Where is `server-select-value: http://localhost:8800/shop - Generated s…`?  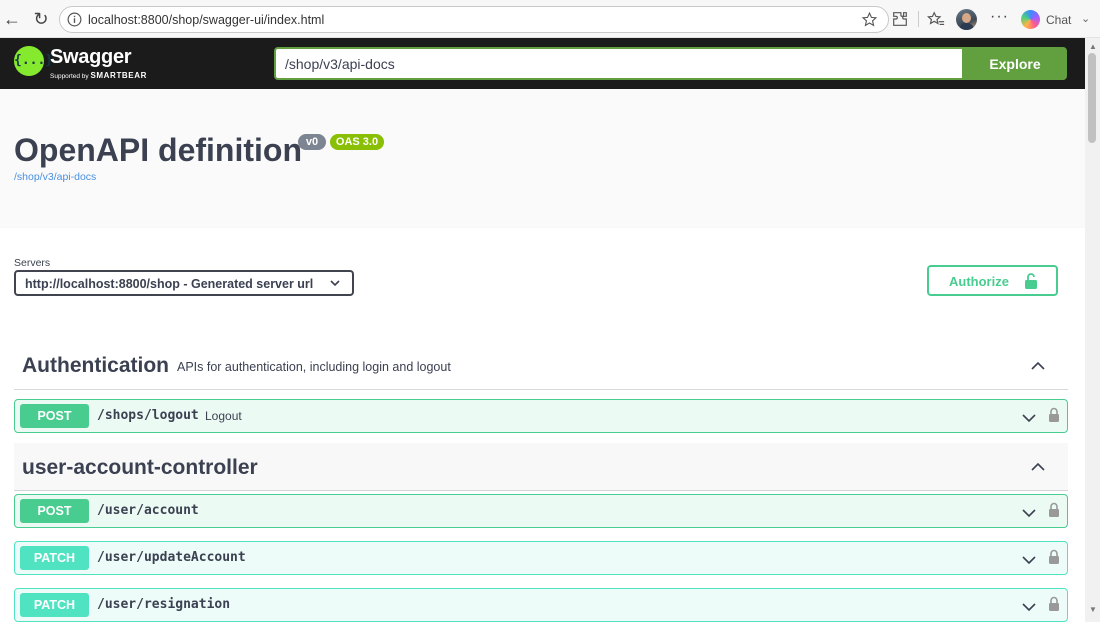 server-select-value: http://localhost:8800/shop - Generated s… is located at coordinates (169, 284).